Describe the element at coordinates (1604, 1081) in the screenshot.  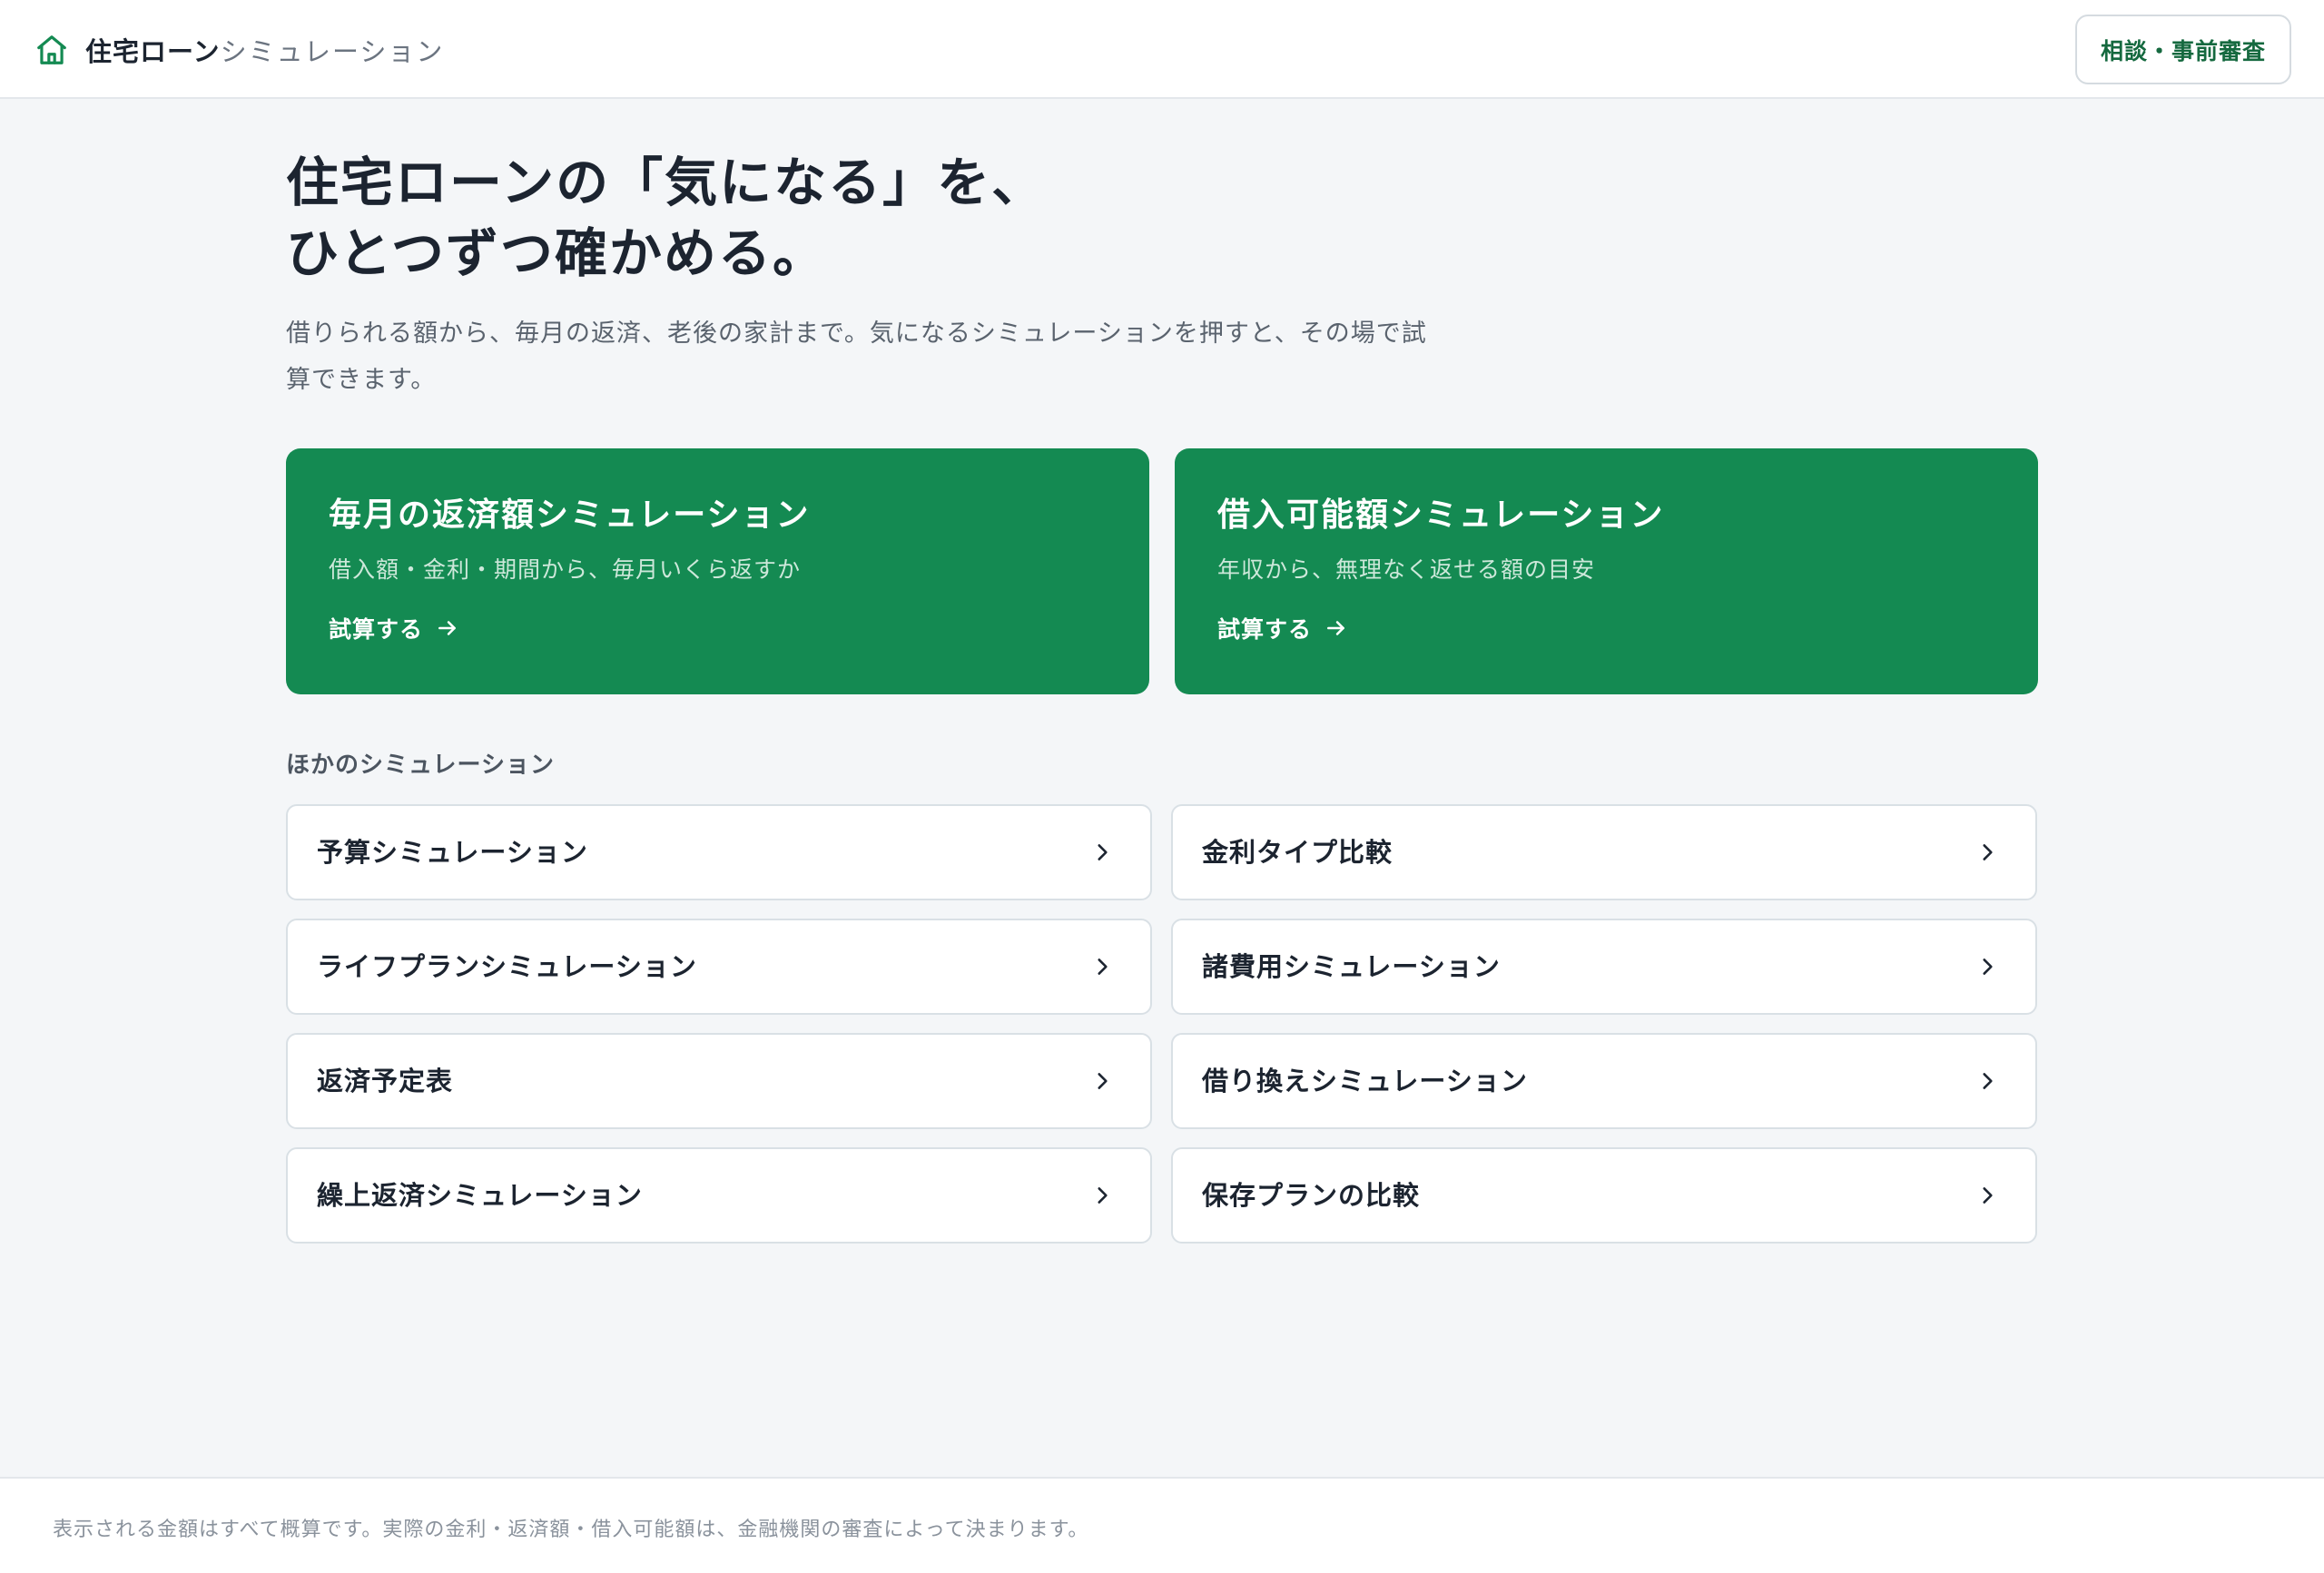
I see `list-item-refinance: 借り換えシミュレーション` at that location.